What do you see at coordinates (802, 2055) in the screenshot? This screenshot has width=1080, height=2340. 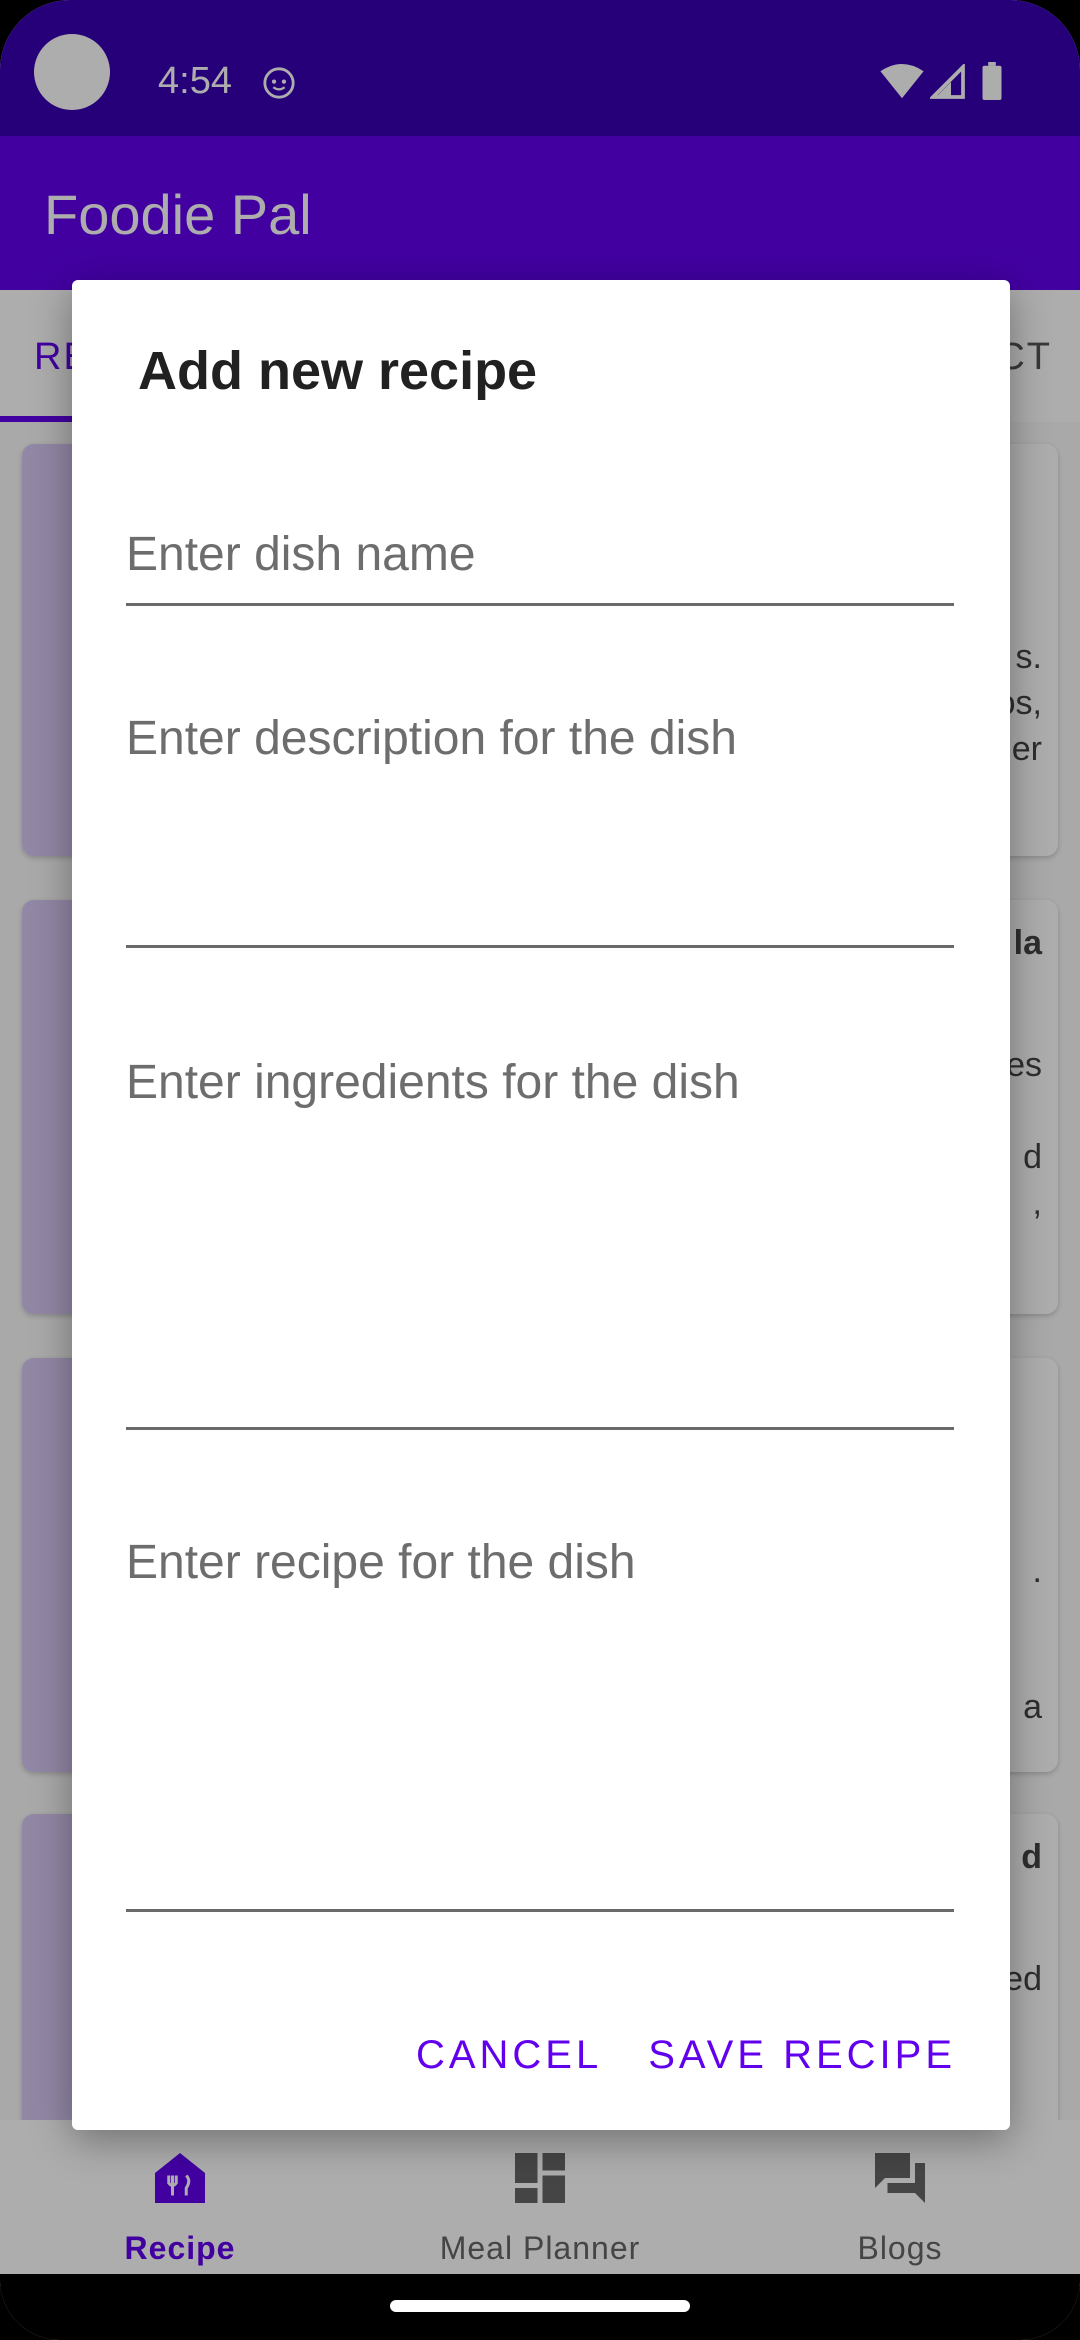 I see `save-recipe-button: SAVE RECIPE` at bounding box center [802, 2055].